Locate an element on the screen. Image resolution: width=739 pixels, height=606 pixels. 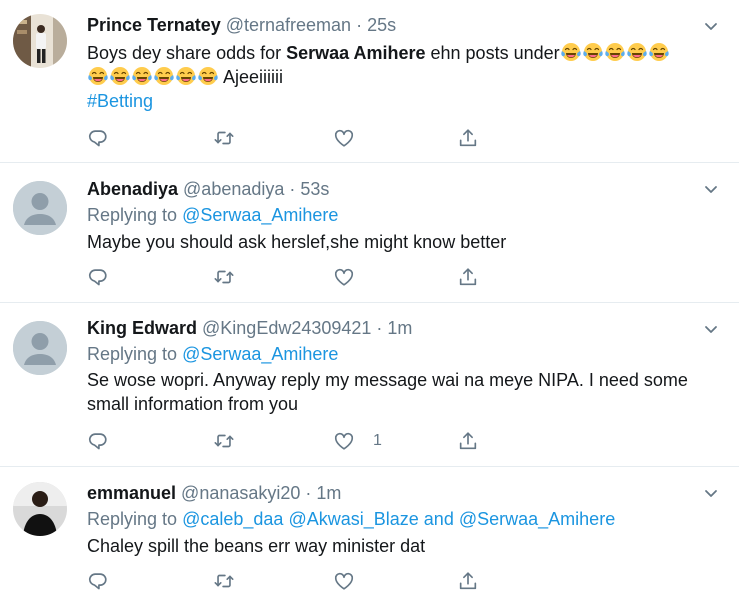
display-name: emmanuel is located at coordinates (131, 493).